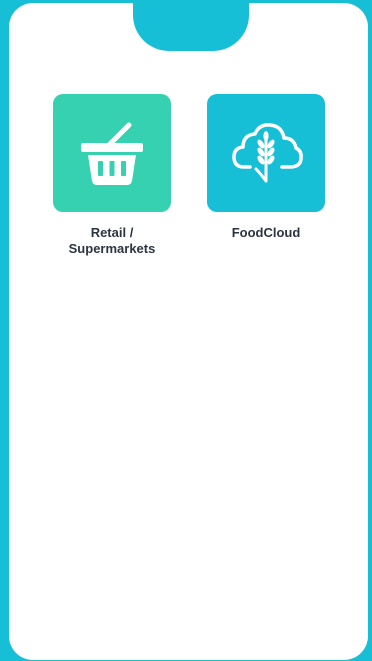 The image size is (372, 661). What do you see at coordinates (191, 27) in the screenshot?
I see `phone-notch` at bounding box center [191, 27].